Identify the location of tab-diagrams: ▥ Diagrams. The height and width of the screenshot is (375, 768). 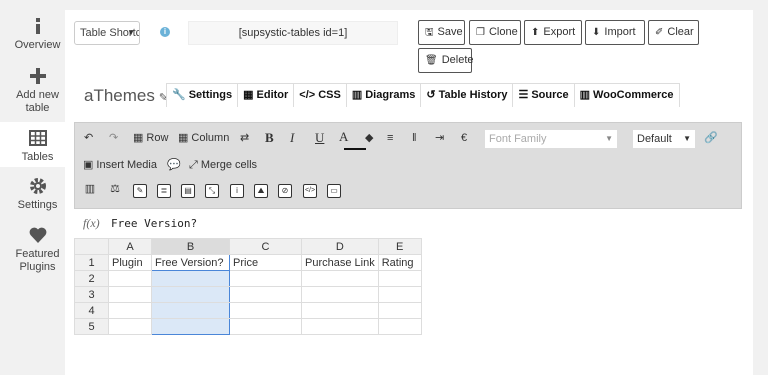
(383, 95).